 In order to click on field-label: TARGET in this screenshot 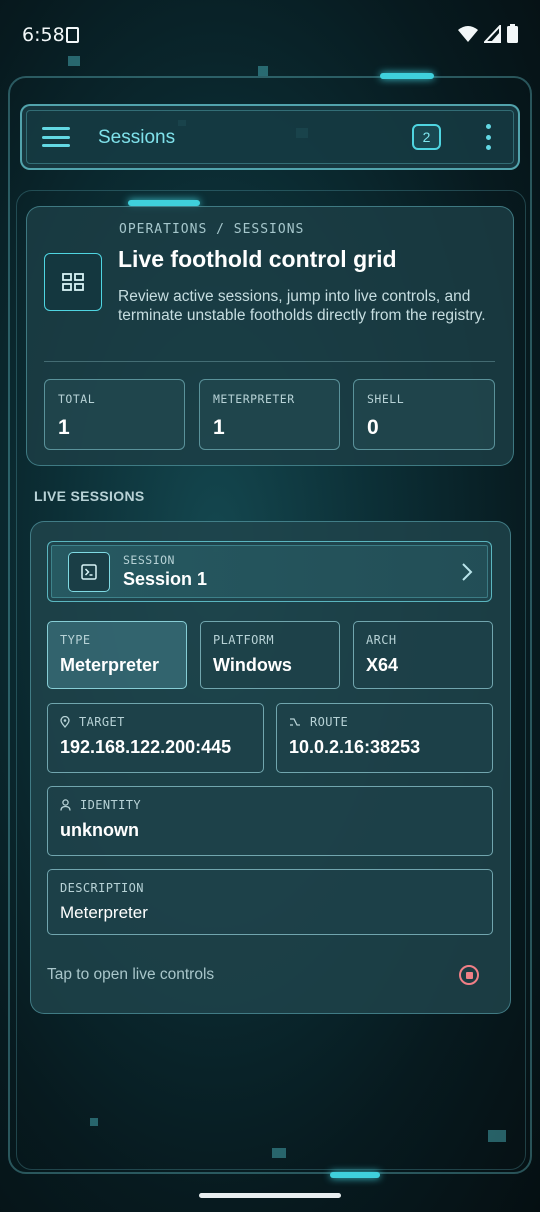, I will do `click(92, 722)`.